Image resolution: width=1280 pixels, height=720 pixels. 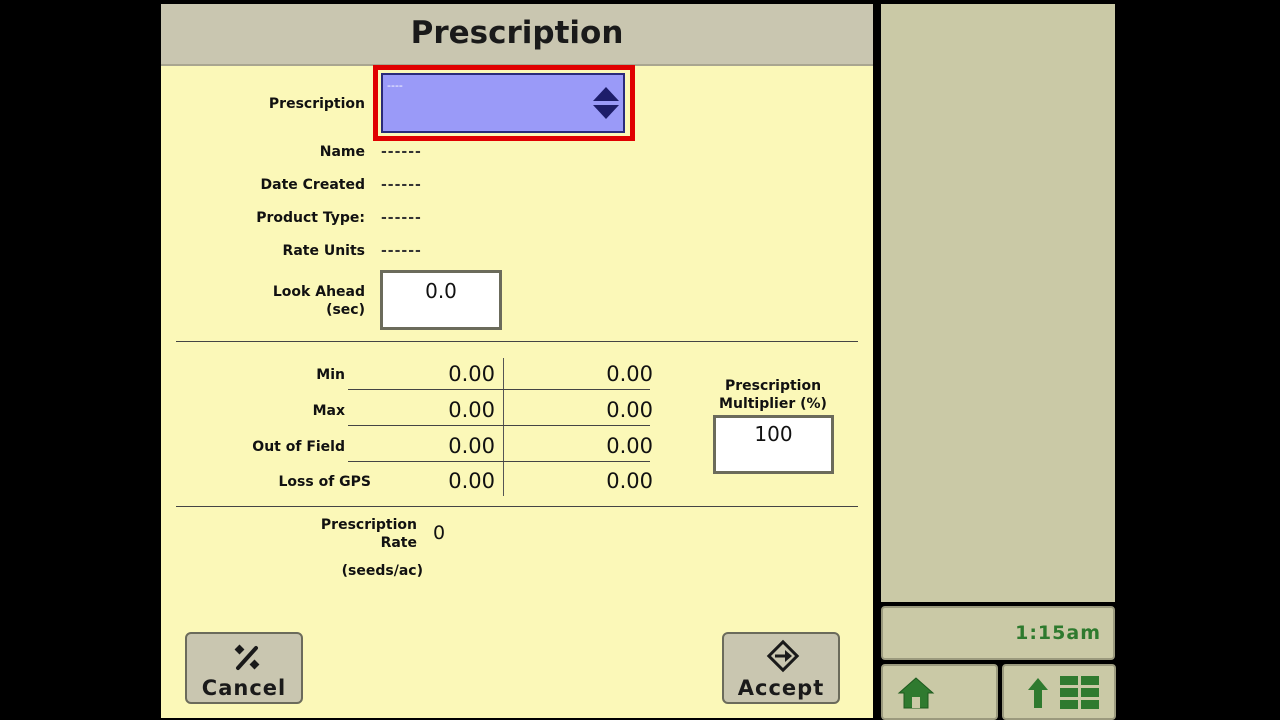 What do you see at coordinates (1058, 633) in the screenshot?
I see `clock-time: 1:15am` at bounding box center [1058, 633].